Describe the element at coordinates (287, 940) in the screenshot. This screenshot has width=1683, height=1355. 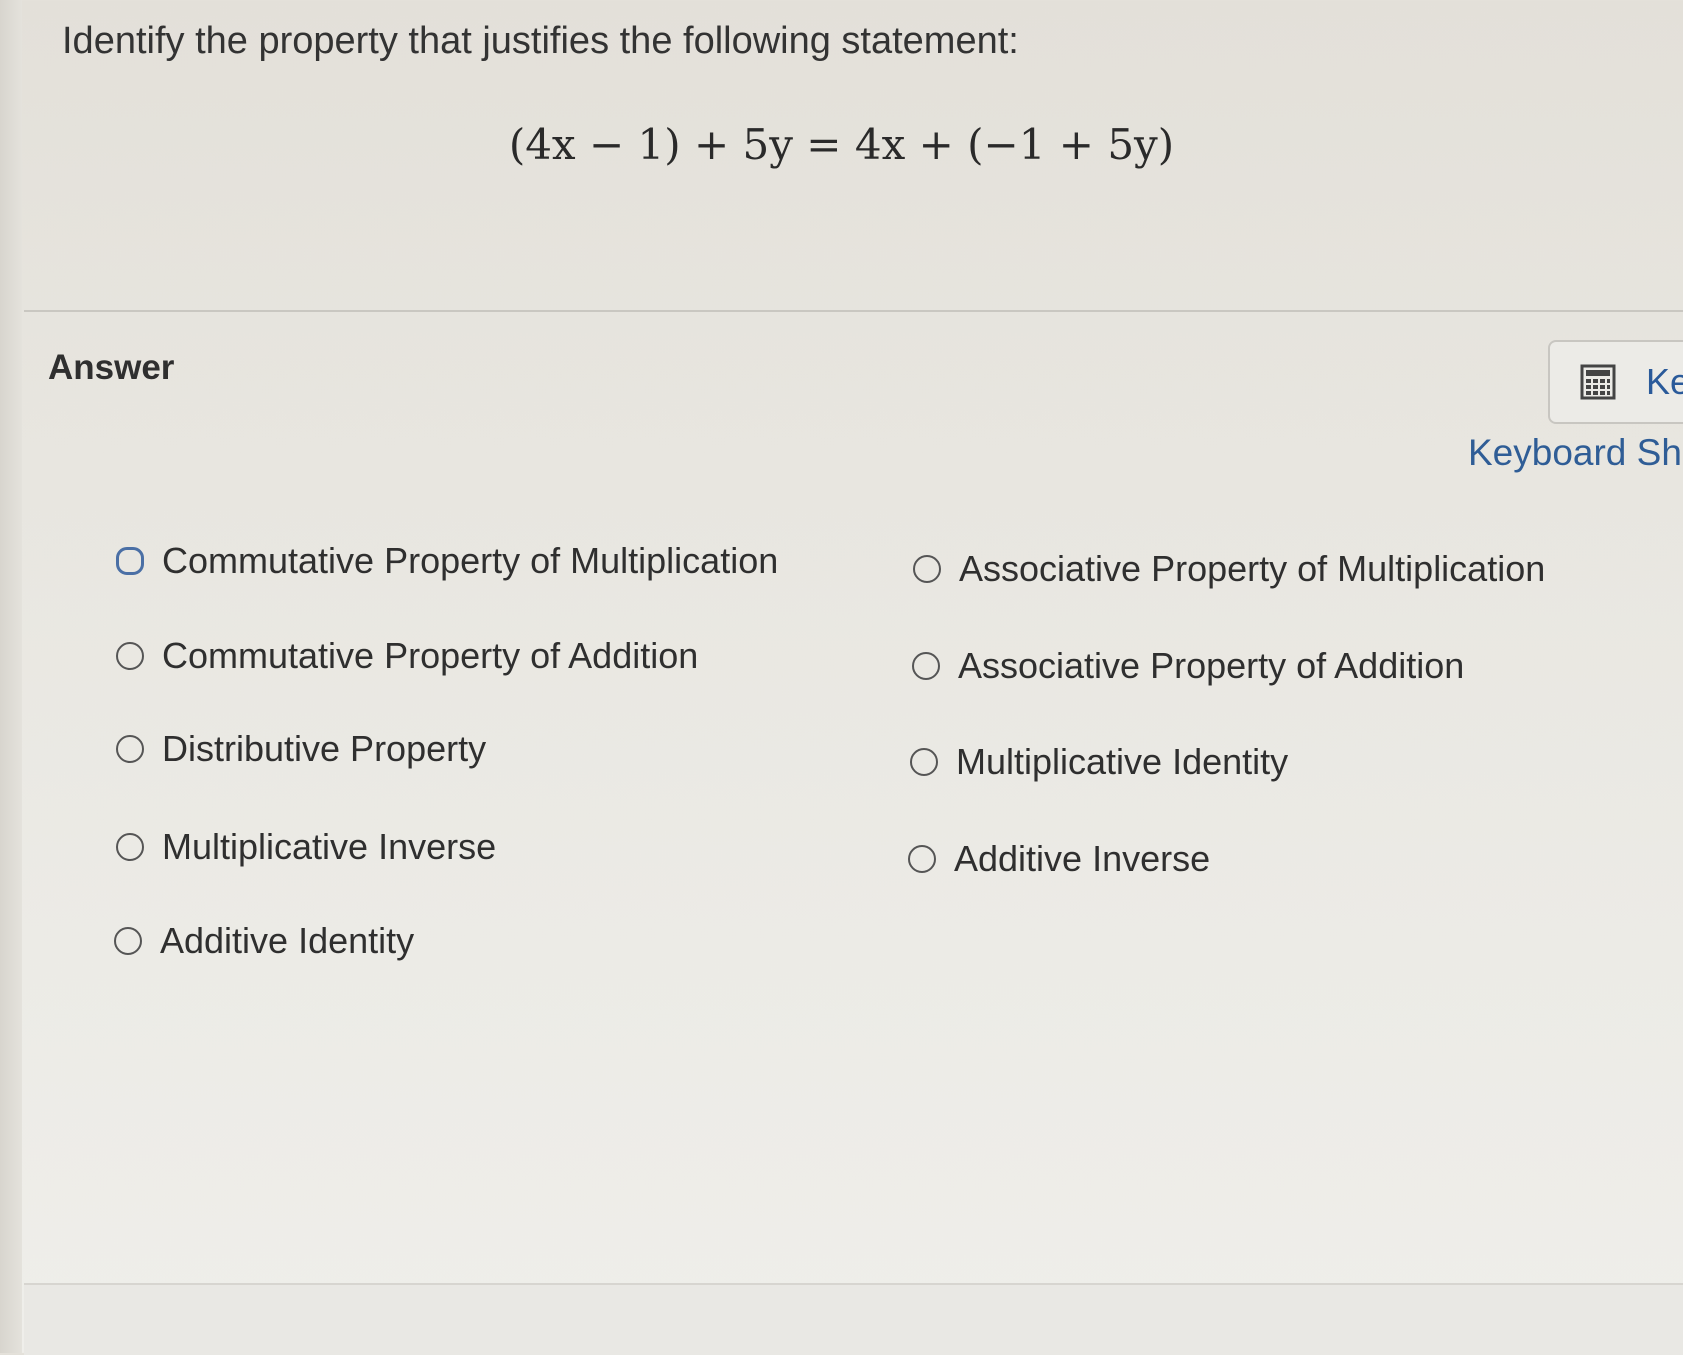
I see `option-label: Additive Identity` at that location.